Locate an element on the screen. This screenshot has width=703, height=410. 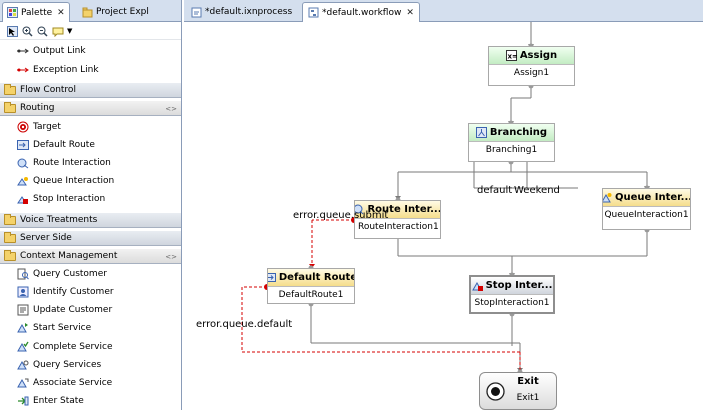
tab-label: *default.workflow is located at coordinates (362, 12).